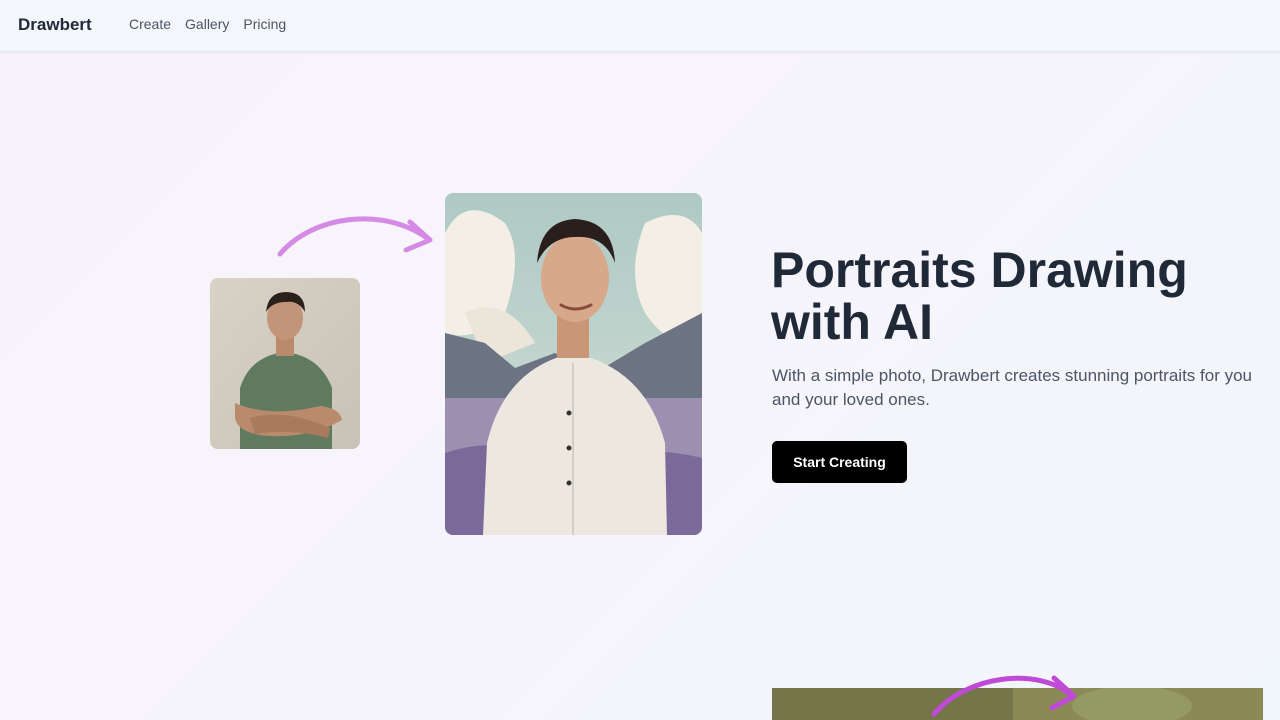 Image resolution: width=1280 pixels, height=720 pixels. Describe the element at coordinates (573, 364) in the screenshot. I see `ai-portrait-image` at that location.